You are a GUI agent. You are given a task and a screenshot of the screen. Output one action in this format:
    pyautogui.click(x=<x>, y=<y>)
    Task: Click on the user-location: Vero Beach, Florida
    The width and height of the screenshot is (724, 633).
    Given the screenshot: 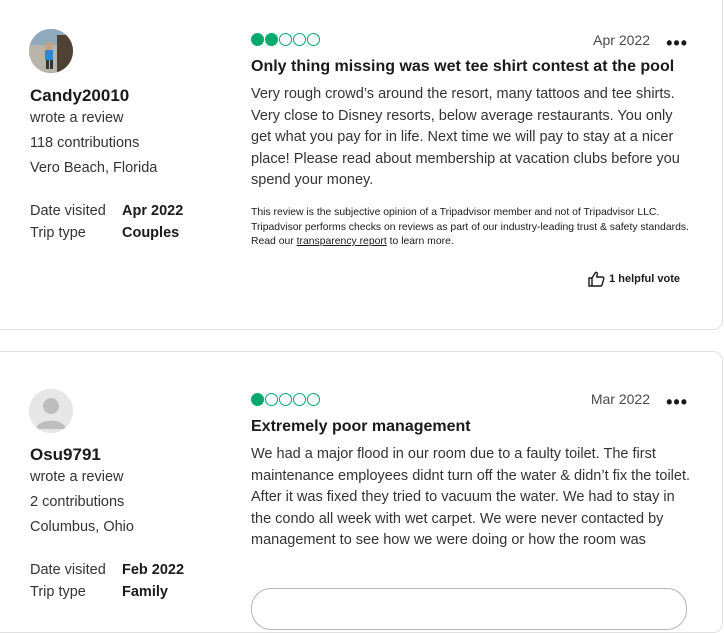 What is the action you would take?
    pyautogui.click(x=94, y=168)
    